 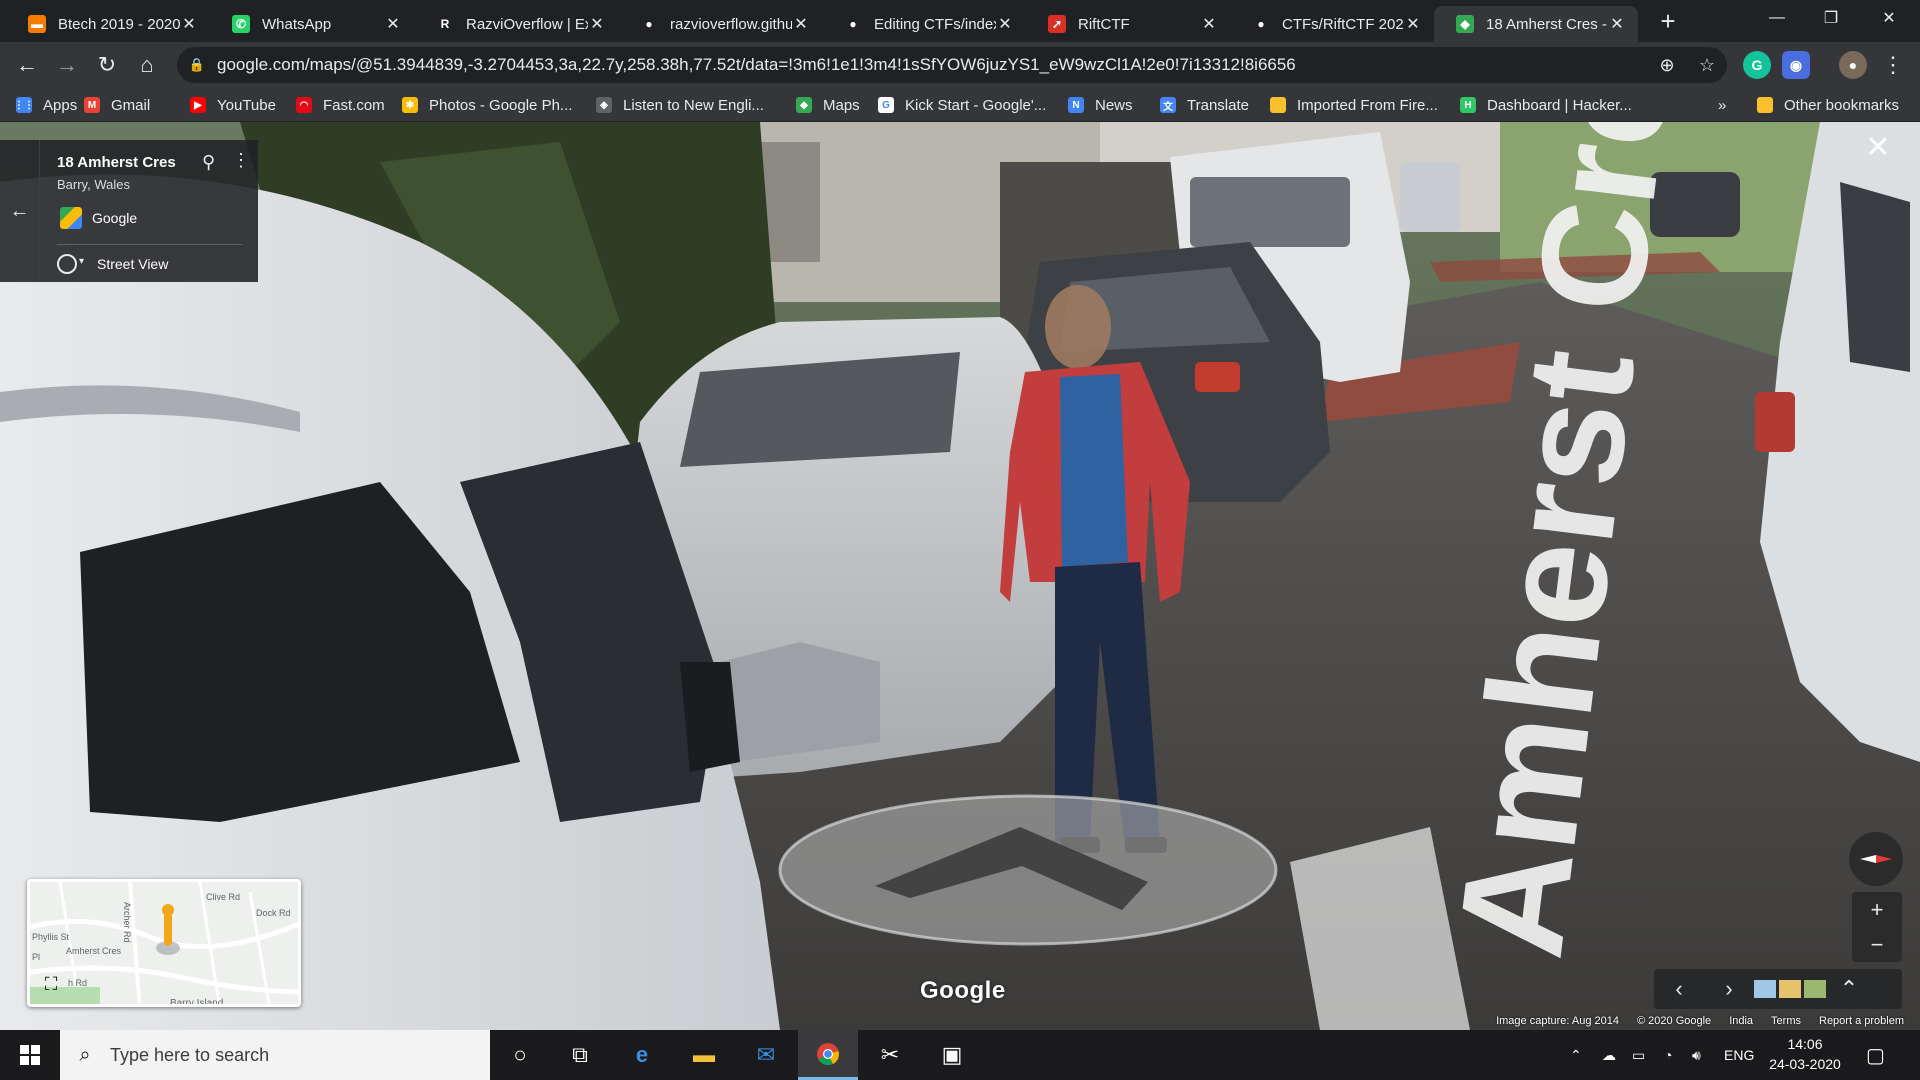 What do you see at coordinates (516, 24) in the screenshot?
I see `browser-tab: R RazviOverflow | Ex ✕` at bounding box center [516, 24].